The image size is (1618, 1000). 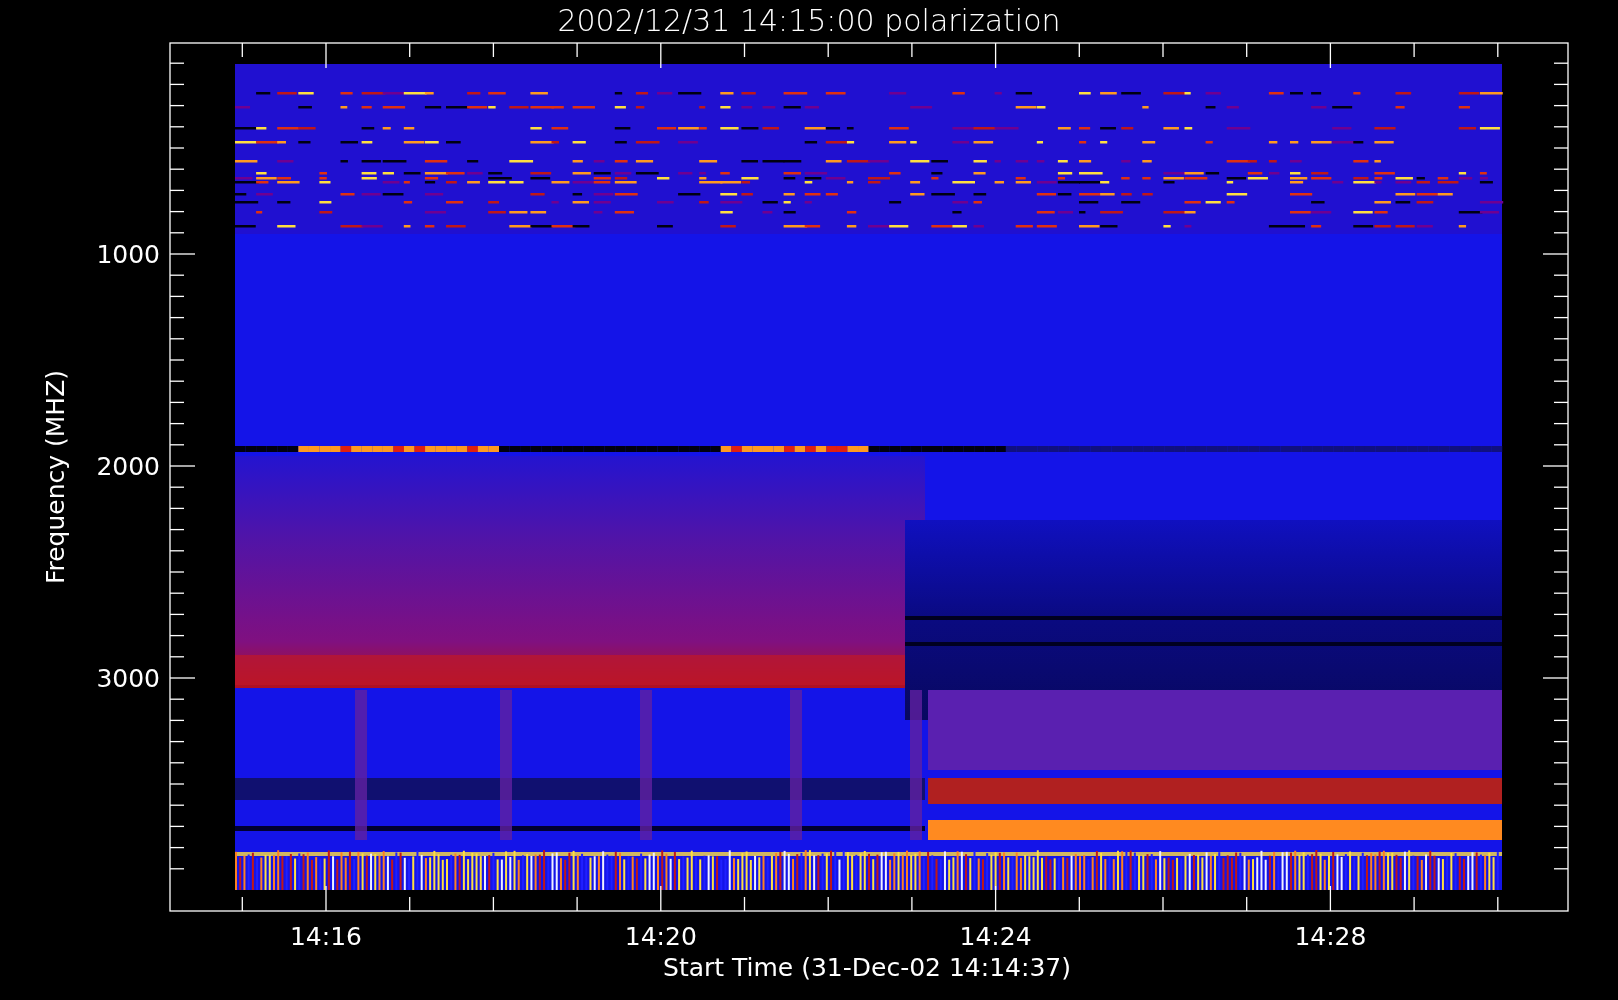 I want to click on y-axis-label: Frequency (MHZ), so click(x=55, y=477).